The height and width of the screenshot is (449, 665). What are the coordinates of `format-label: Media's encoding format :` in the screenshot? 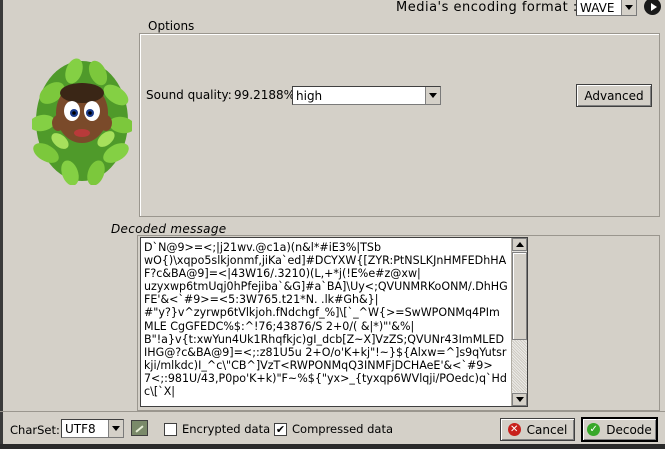 It's located at (487, 7).